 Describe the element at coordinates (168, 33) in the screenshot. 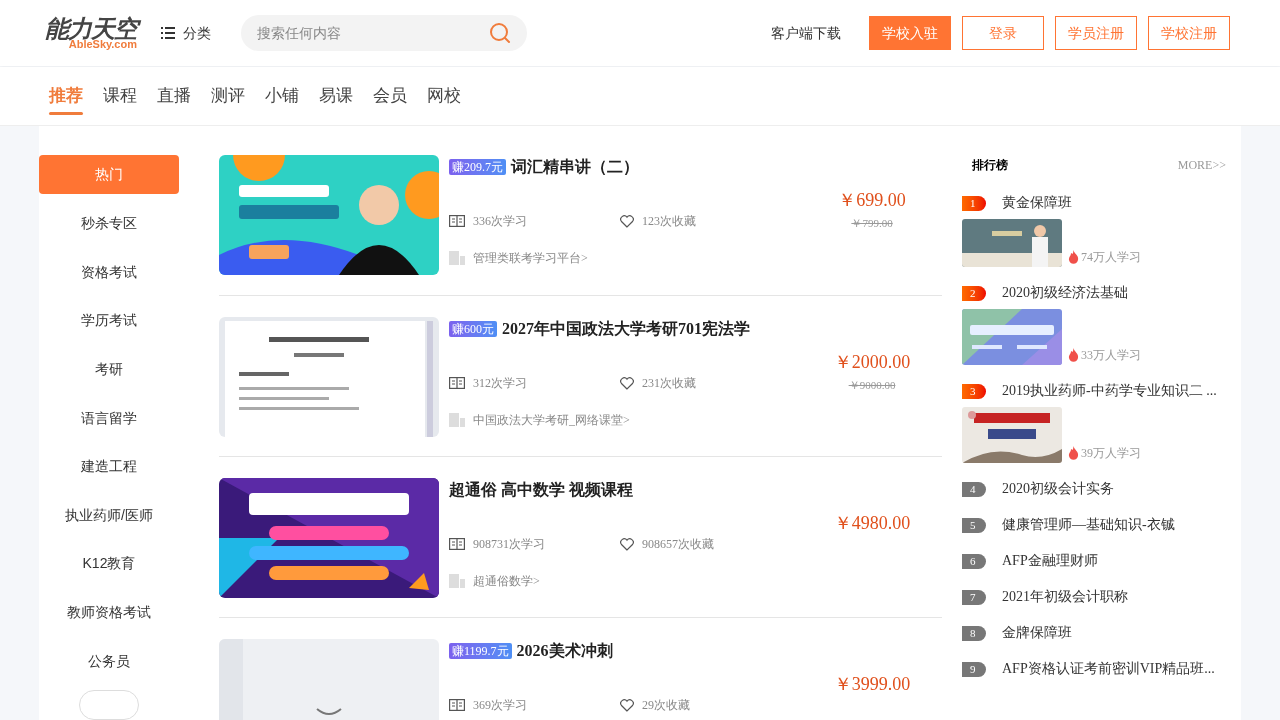

I see `menu-icon` at that location.